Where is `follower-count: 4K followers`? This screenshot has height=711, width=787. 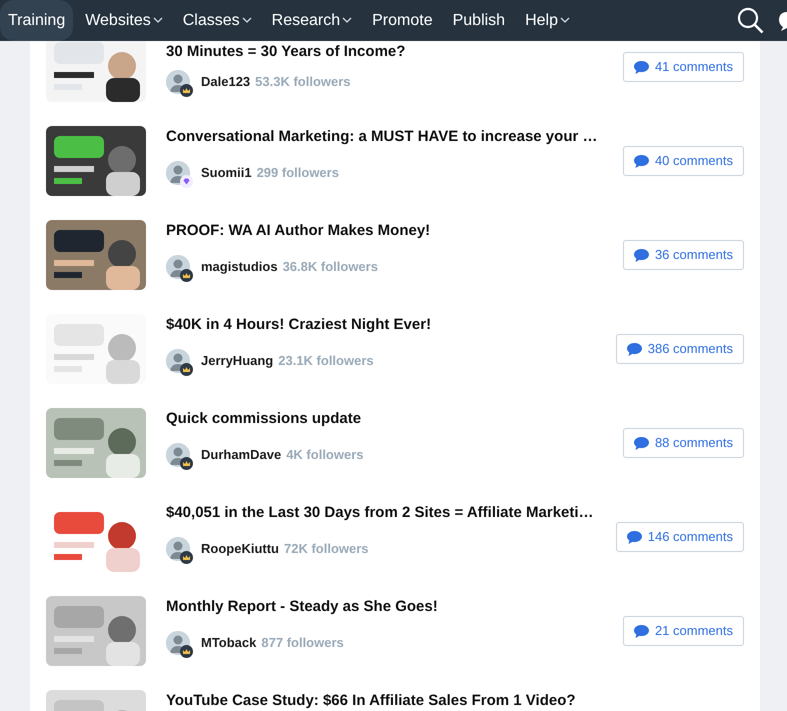 follower-count: 4K followers is located at coordinates (325, 455).